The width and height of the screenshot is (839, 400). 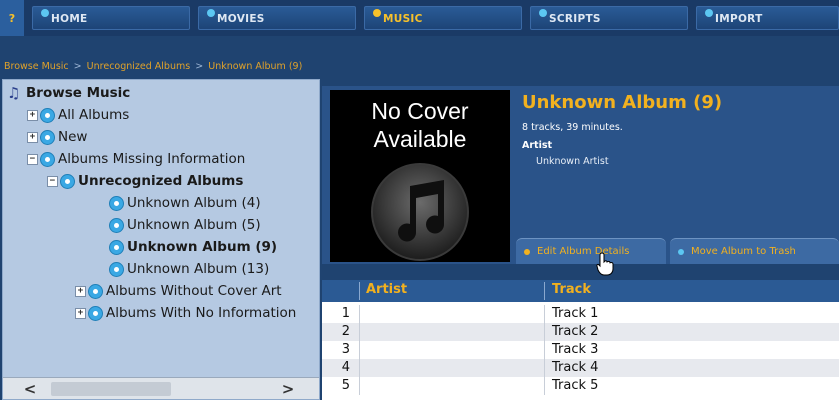 I want to click on tree-root-label: Browse Music, so click(x=78, y=93).